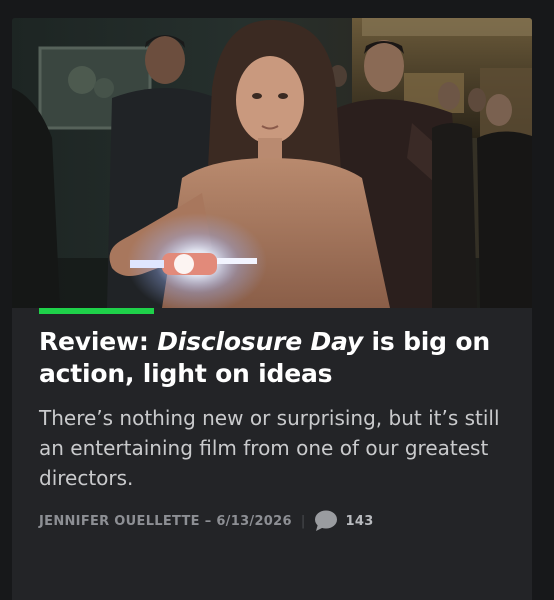  Describe the element at coordinates (260, 341) in the screenshot. I see `headline-film-title: Disclosure Day` at that location.